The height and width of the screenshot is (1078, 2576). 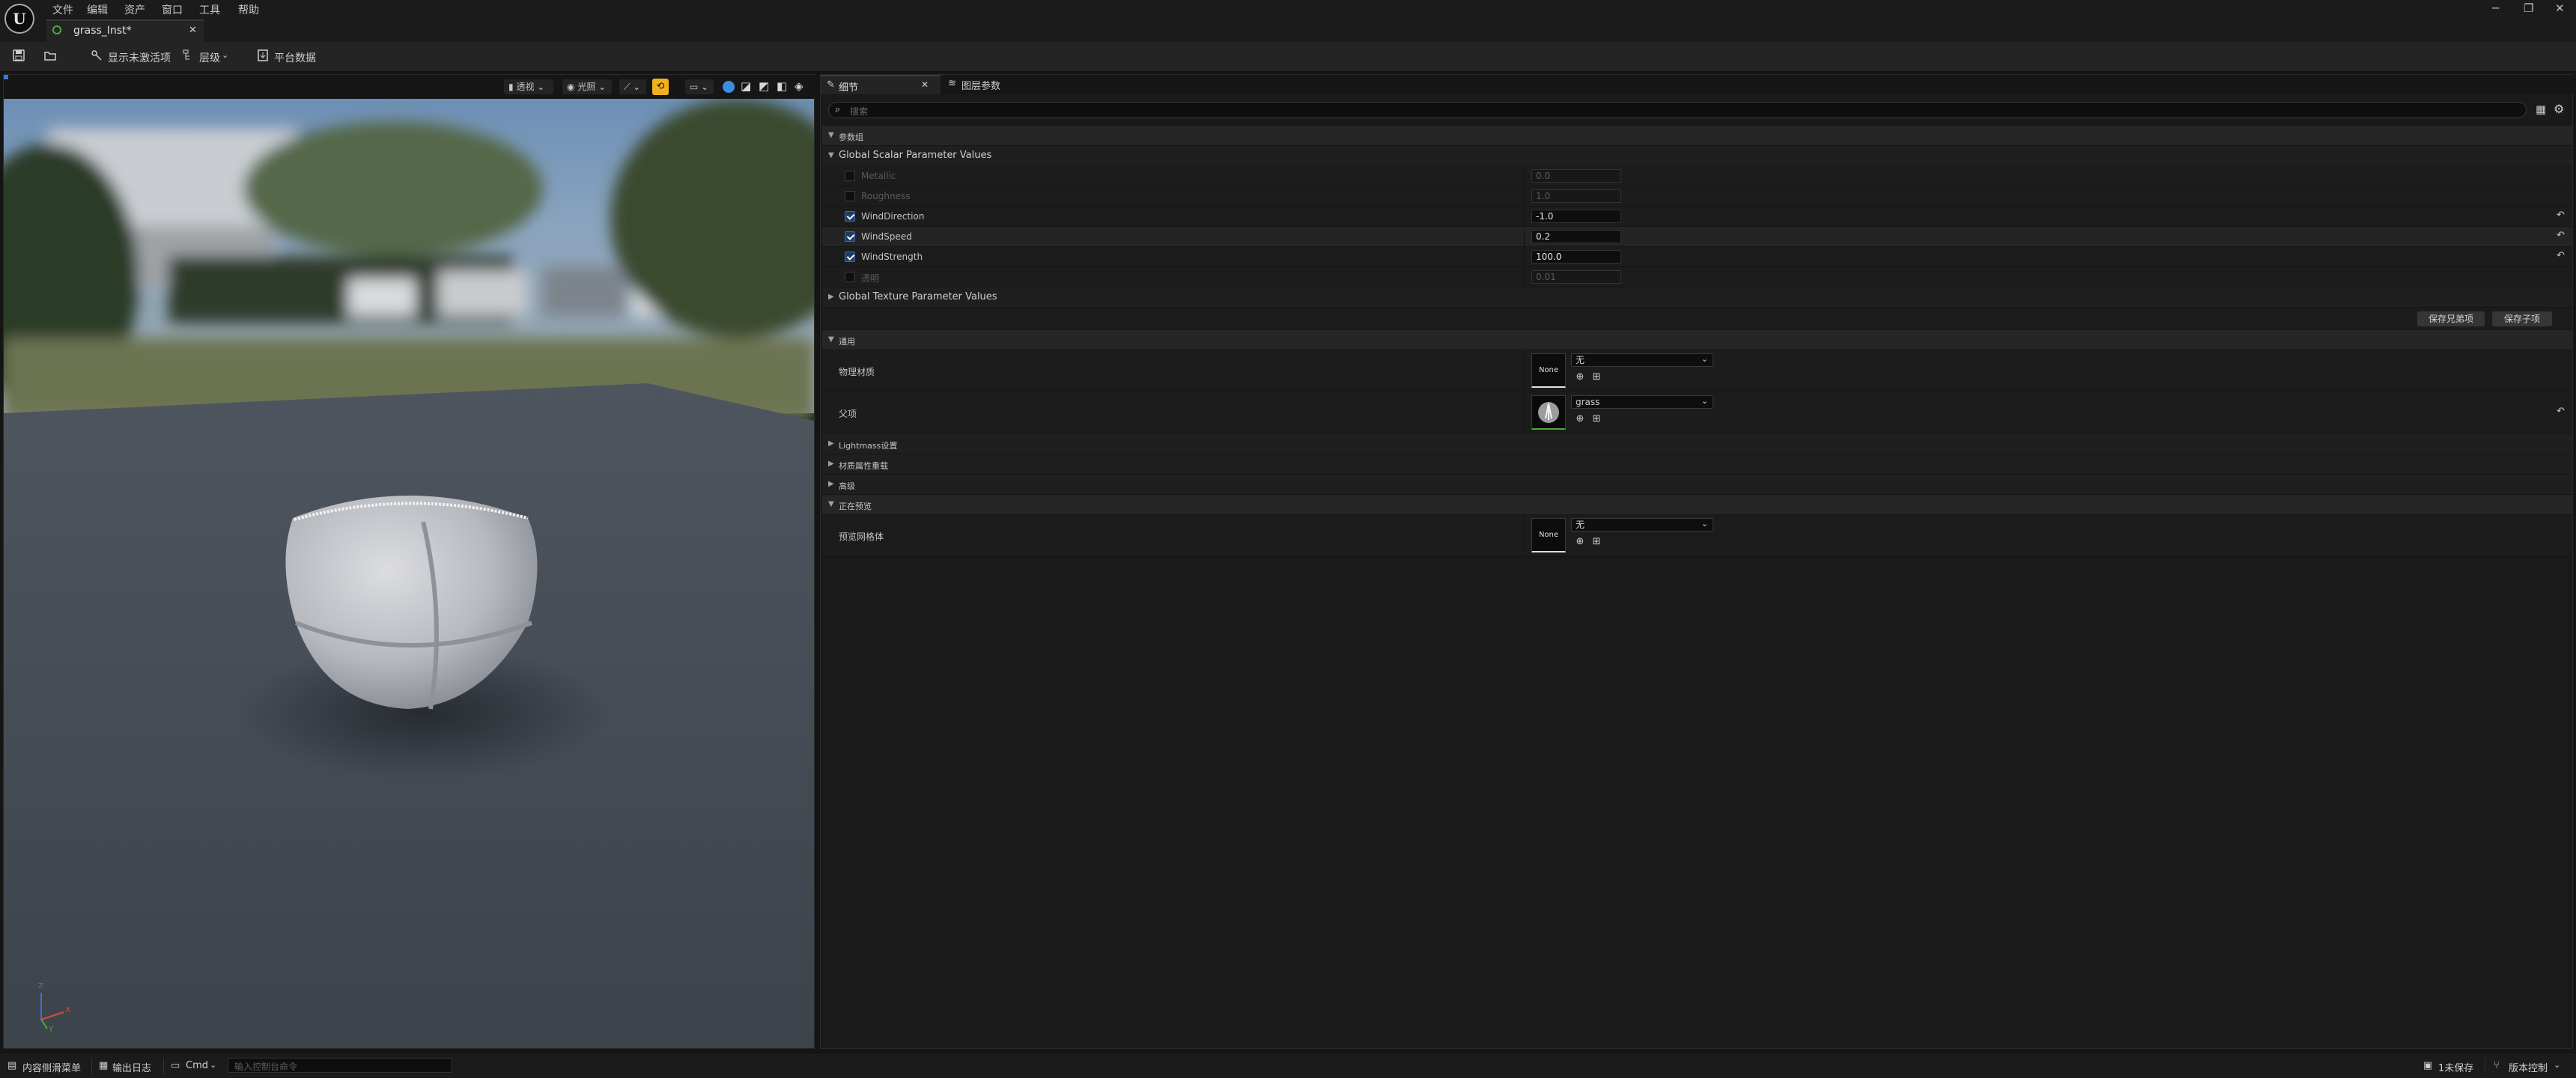 What do you see at coordinates (2528, 8) in the screenshot?
I see `restore-button: ❐` at bounding box center [2528, 8].